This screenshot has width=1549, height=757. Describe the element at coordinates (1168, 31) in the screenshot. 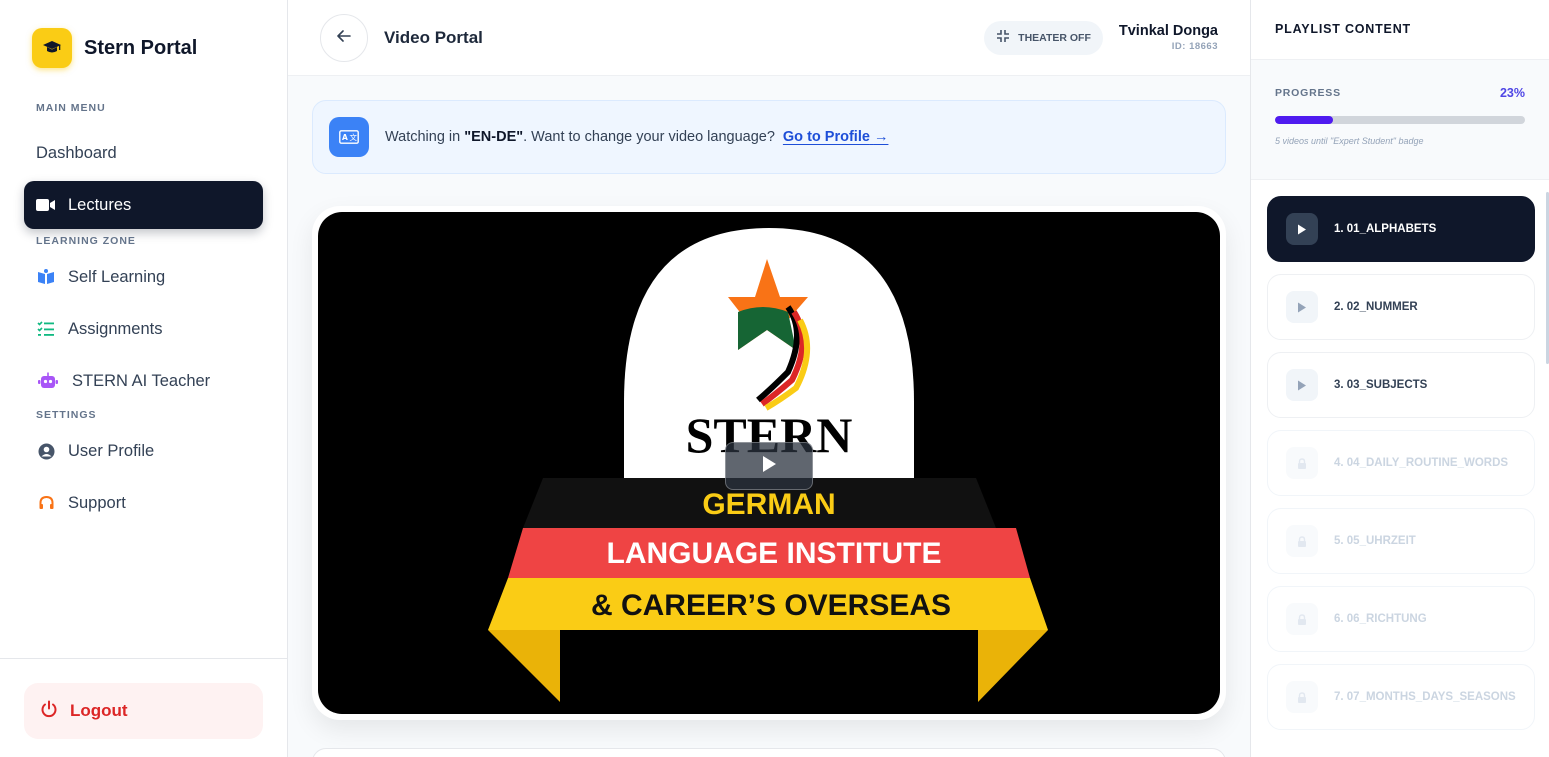

I see `user-name: Tvinkal Donga` at that location.